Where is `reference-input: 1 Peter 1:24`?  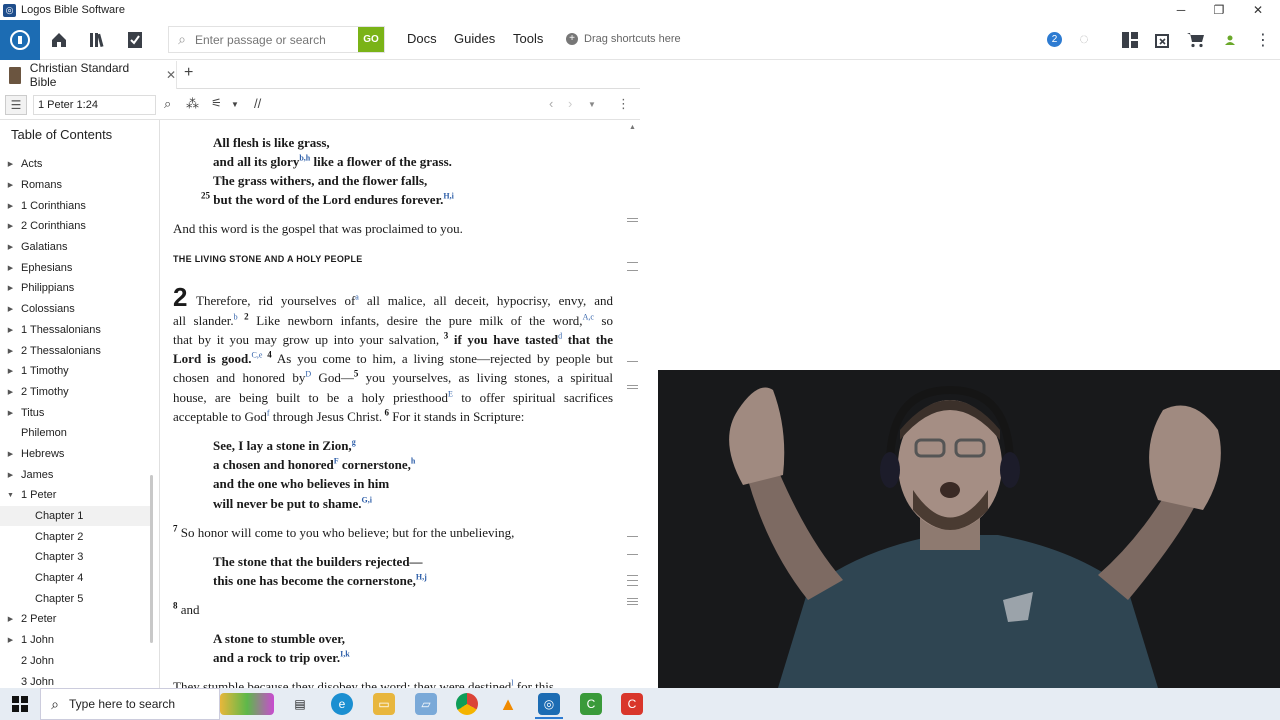
reference-input: 1 Peter 1:24 is located at coordinates (94, 105).